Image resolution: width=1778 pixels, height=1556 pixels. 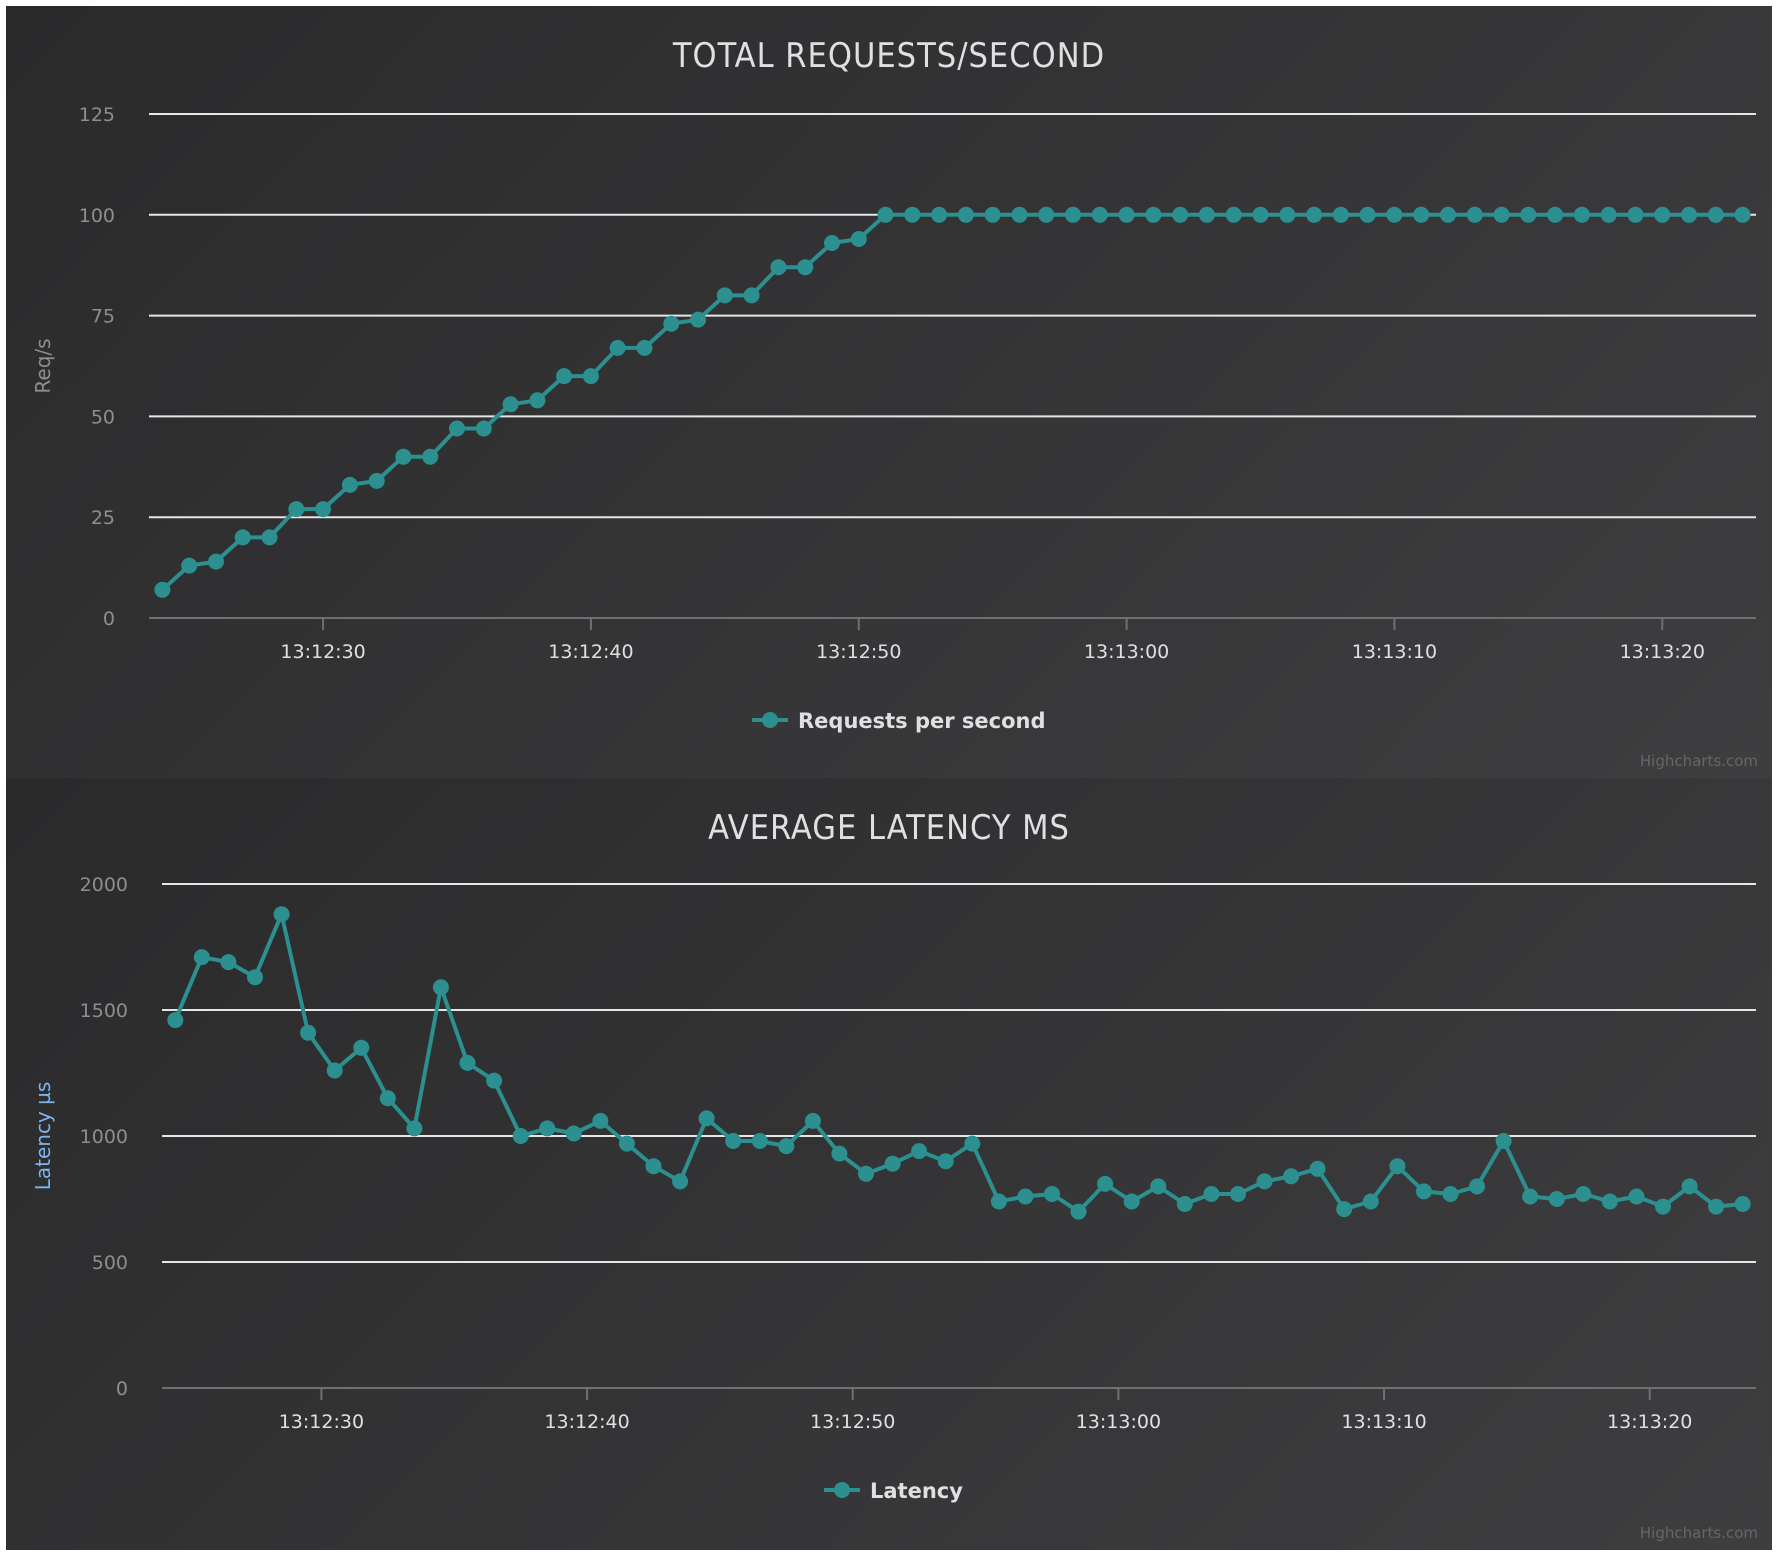 I want to click on x-tick-label: 13:13:10, so click(x=1383, y=1422).